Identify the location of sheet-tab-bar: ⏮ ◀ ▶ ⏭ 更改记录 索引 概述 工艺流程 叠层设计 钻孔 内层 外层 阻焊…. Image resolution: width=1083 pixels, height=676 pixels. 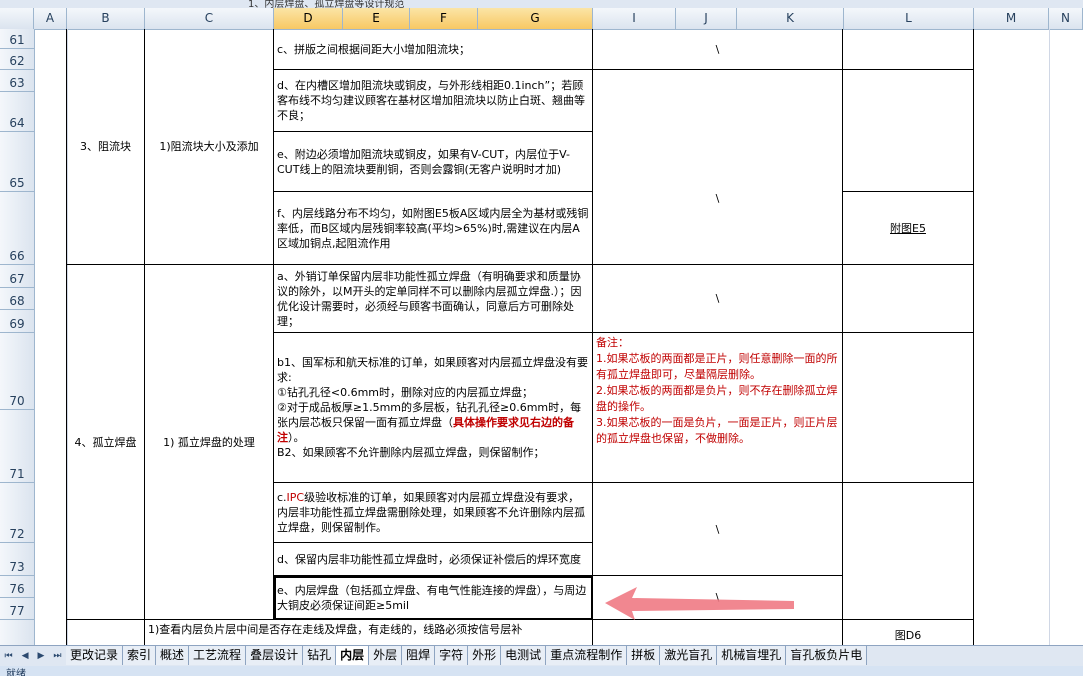
(541, 655).